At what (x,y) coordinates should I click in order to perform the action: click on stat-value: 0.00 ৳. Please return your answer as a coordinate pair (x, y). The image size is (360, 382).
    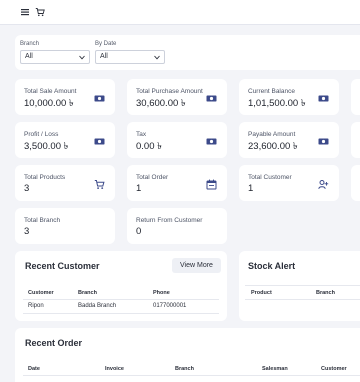
    Looking at the image, I should click on (149, 146).